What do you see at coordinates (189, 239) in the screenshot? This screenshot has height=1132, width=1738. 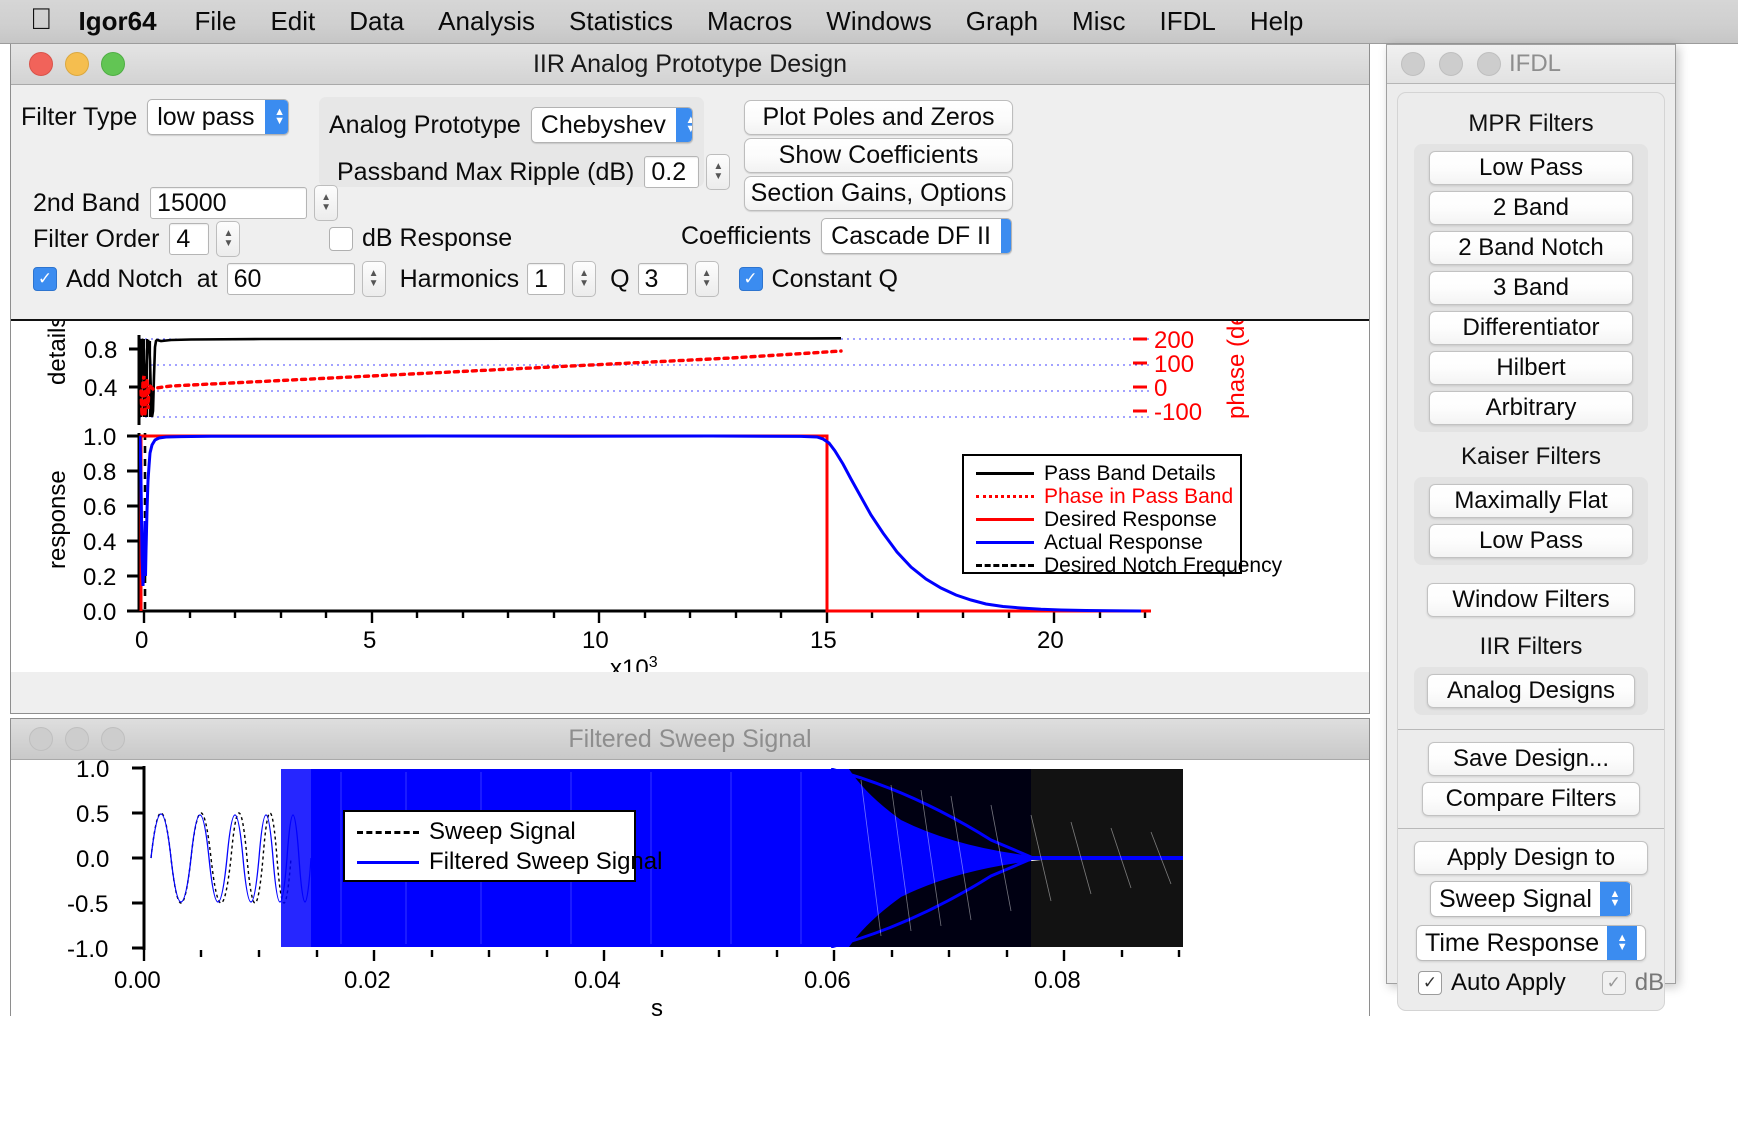 I see `filter-order-input: 4` at bounding box center [189, 239].